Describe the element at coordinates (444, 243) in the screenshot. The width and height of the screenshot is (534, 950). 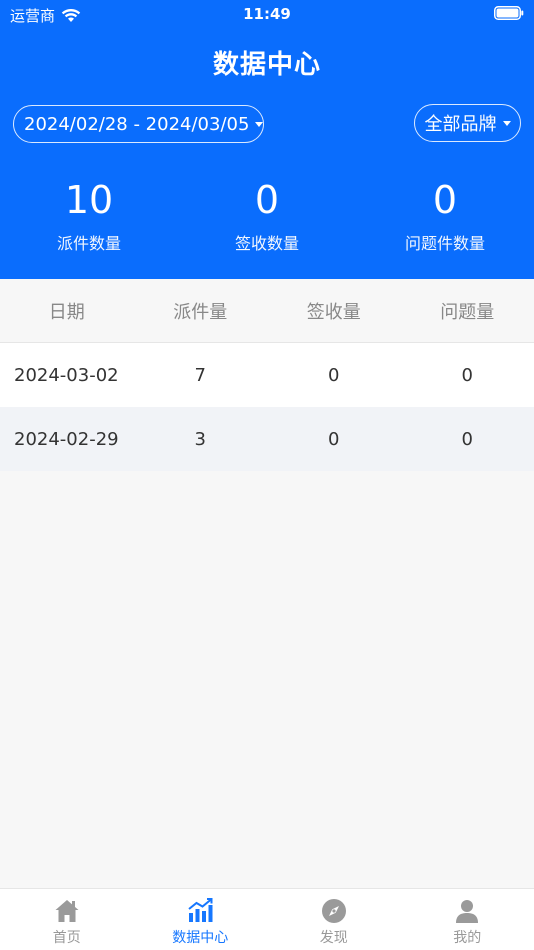
I see `stat-label: 问题件数量` at that location.